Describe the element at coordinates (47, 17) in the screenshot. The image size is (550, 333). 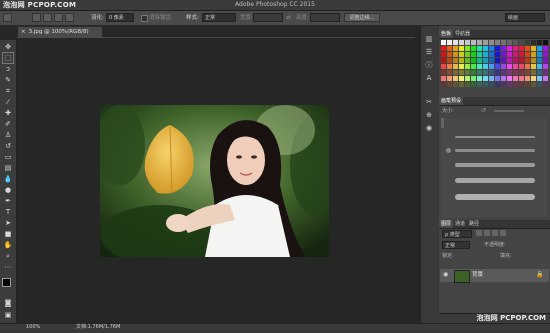
I see `add-selection-icon` at that location.